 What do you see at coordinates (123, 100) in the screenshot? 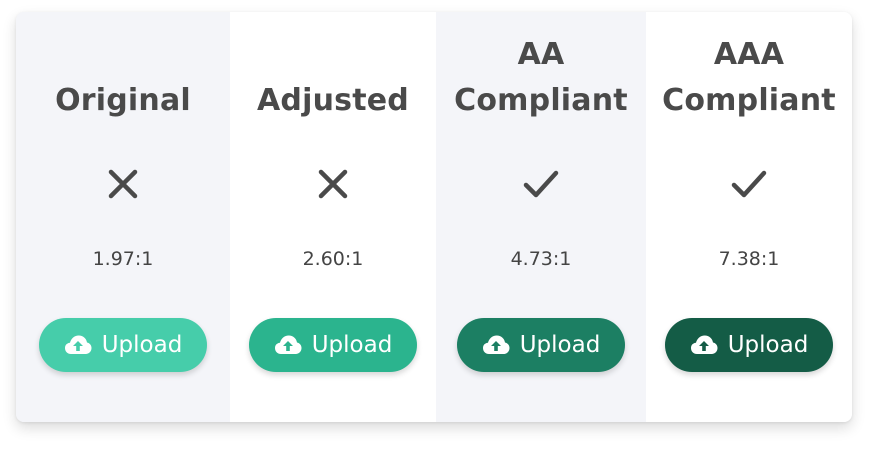
I see `column-title-line2: Original` at bounding box center [123, 100].